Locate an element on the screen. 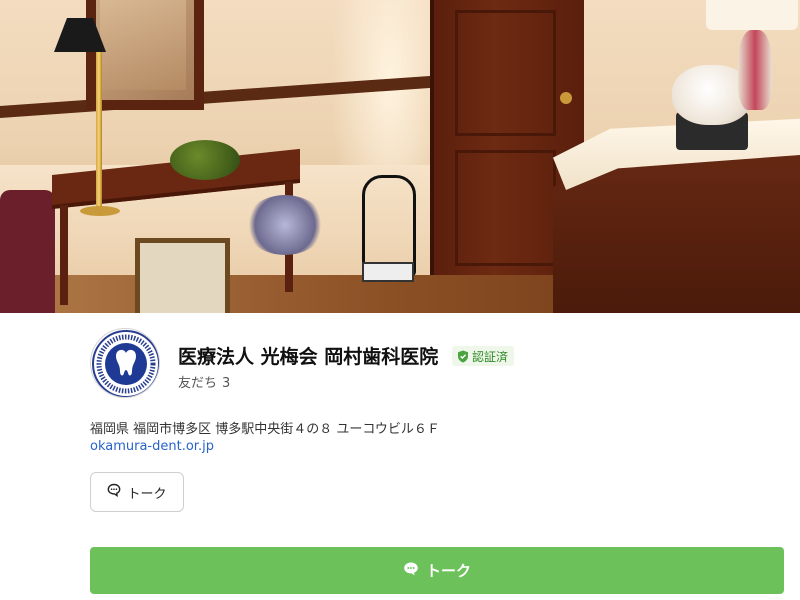 This screenshot has width=800, height=600. door-panel-lower is located at coordinates (505, 208).